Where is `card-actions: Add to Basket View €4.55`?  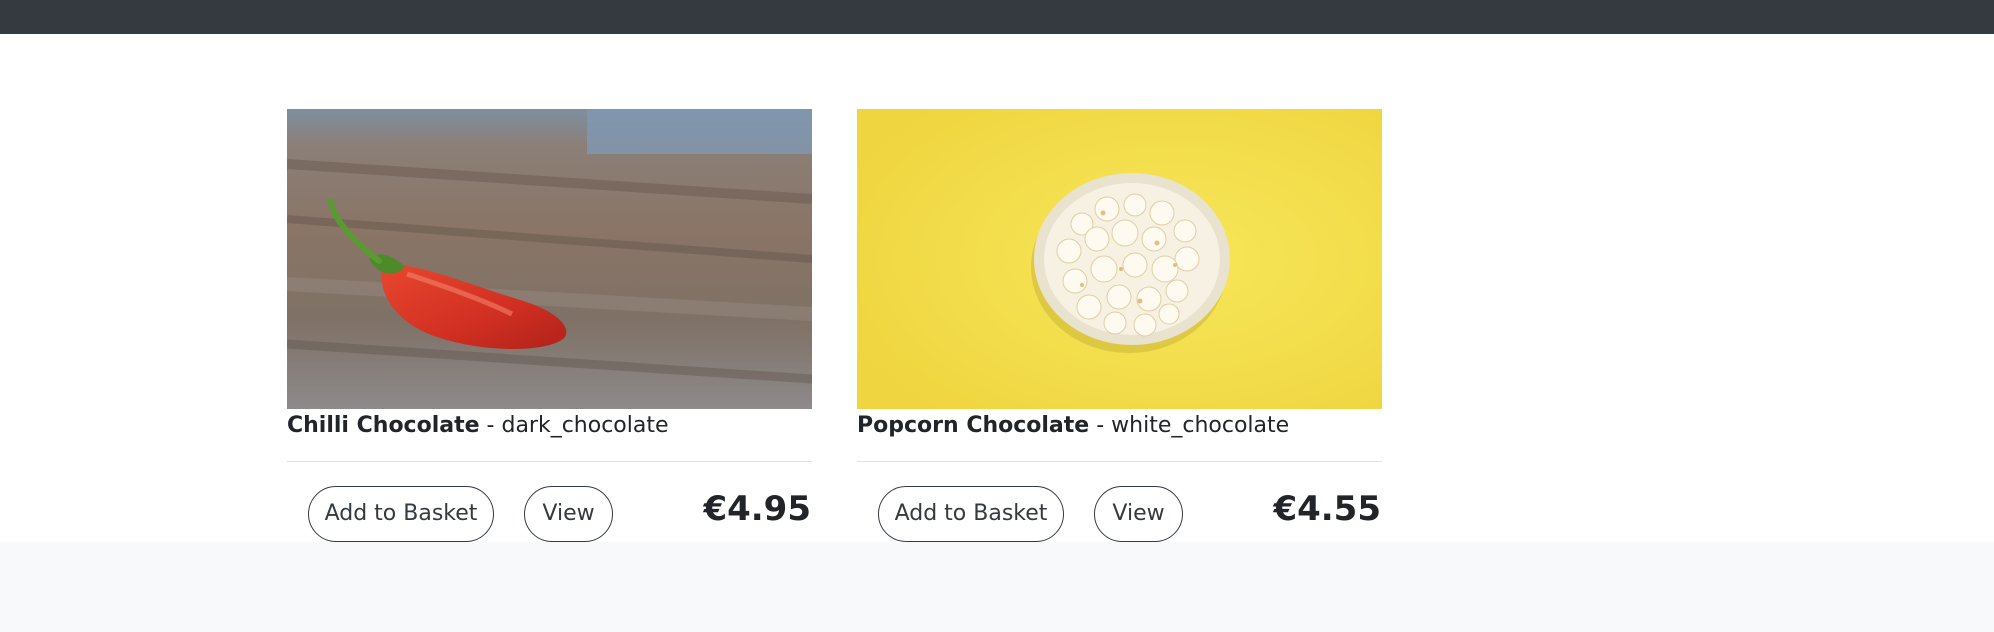
card-actions: Add to Basket View €4.55 is located at coordinates (1119, 502).